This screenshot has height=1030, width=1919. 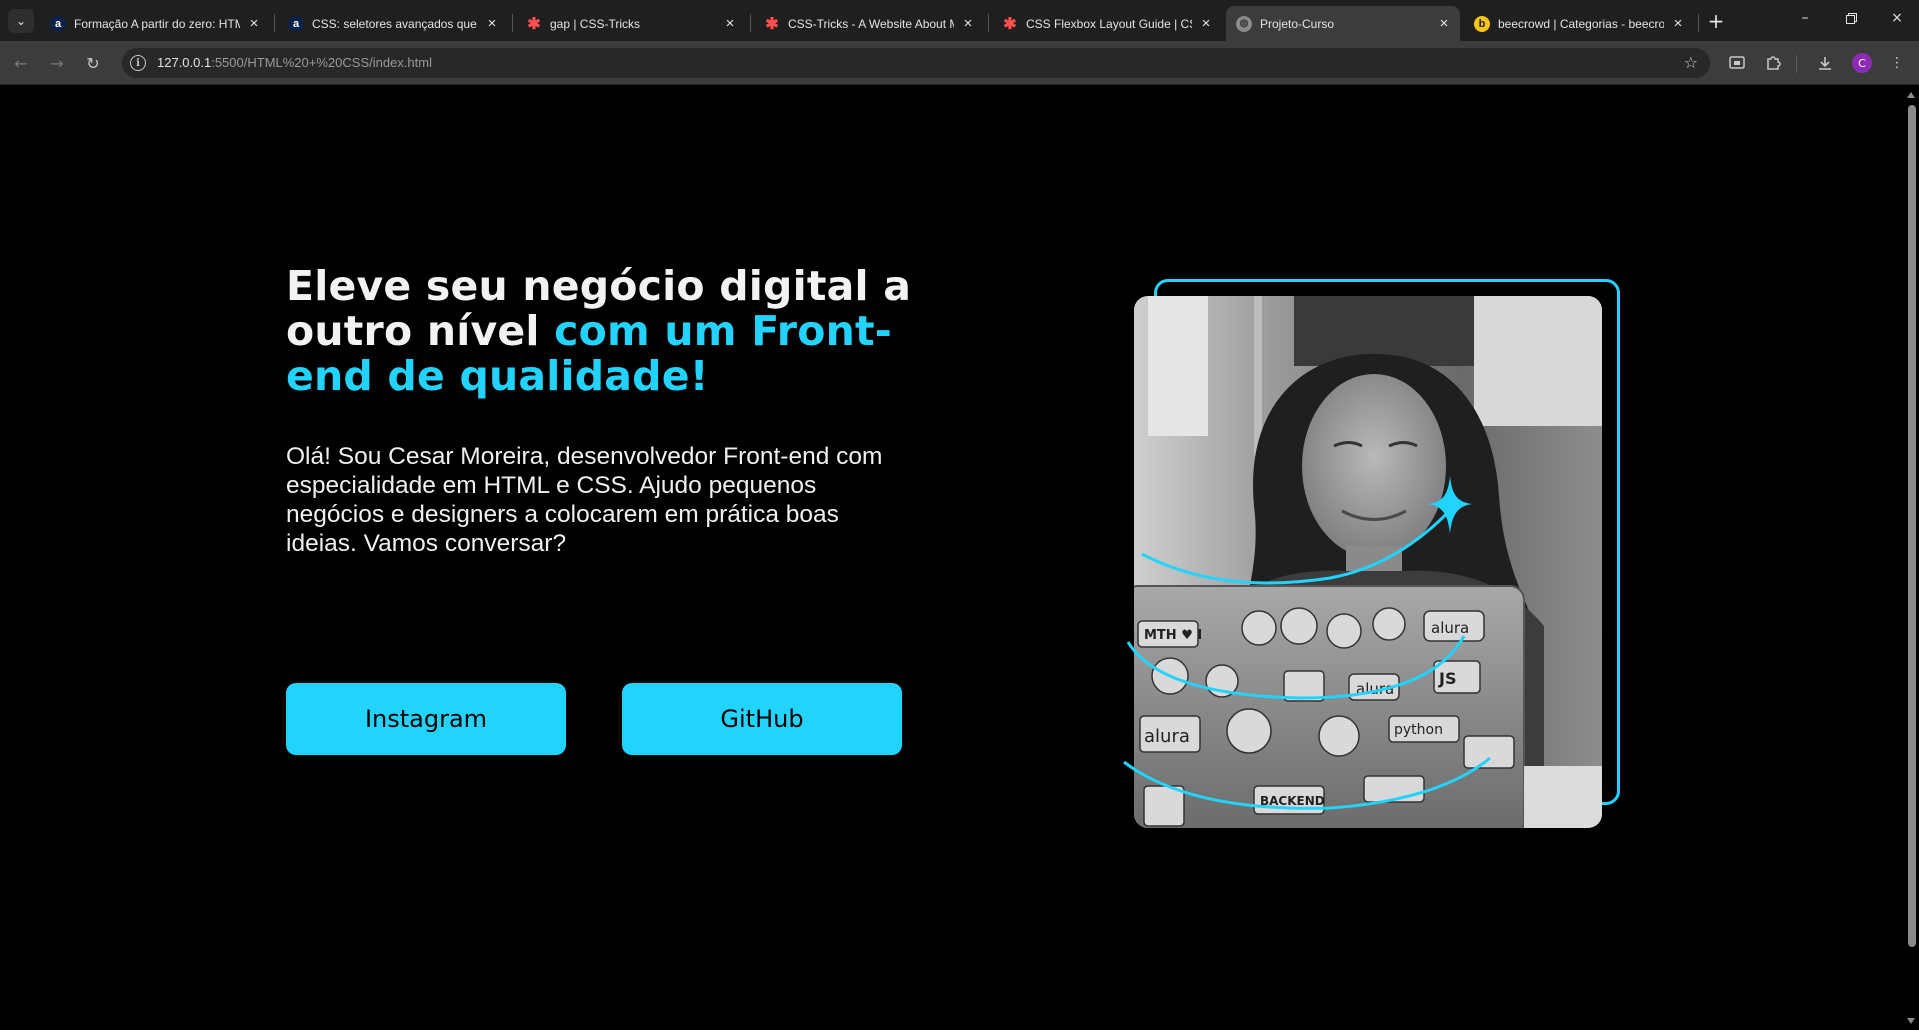 I want to click on instagram-button: Instagram, so click(x=426, y=719).